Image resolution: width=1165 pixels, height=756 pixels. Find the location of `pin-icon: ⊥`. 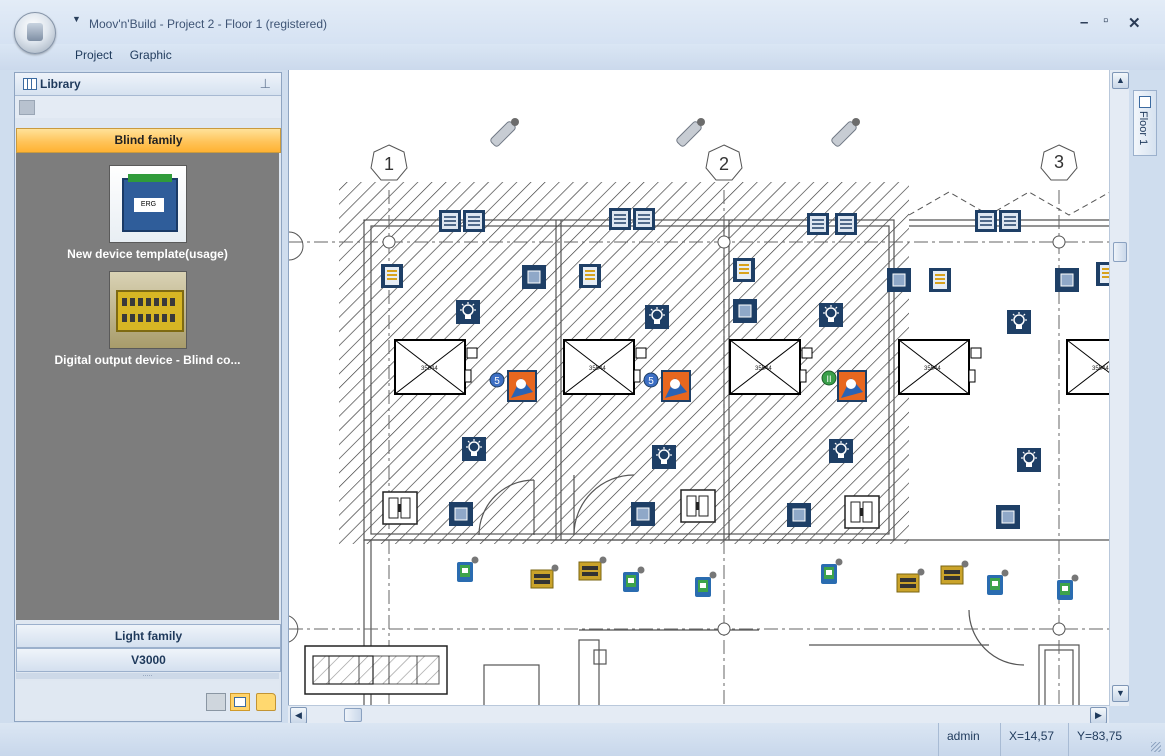

pin-icon: ⊥ is located at coordinates (265, 84).